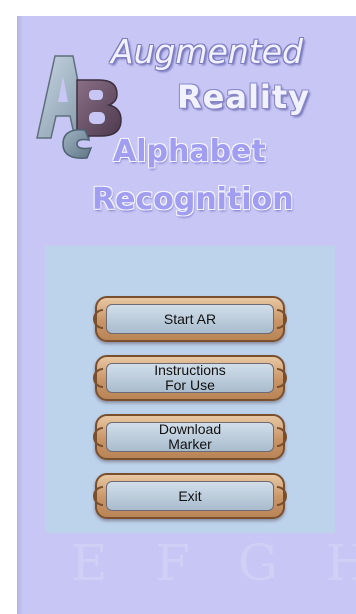 The height and width of the screenshot is (614, 356). What do you see at coordinates (190, 444) in the screenshot?
I see `download-label-line2: Marker` at bounding box center [190, 444].